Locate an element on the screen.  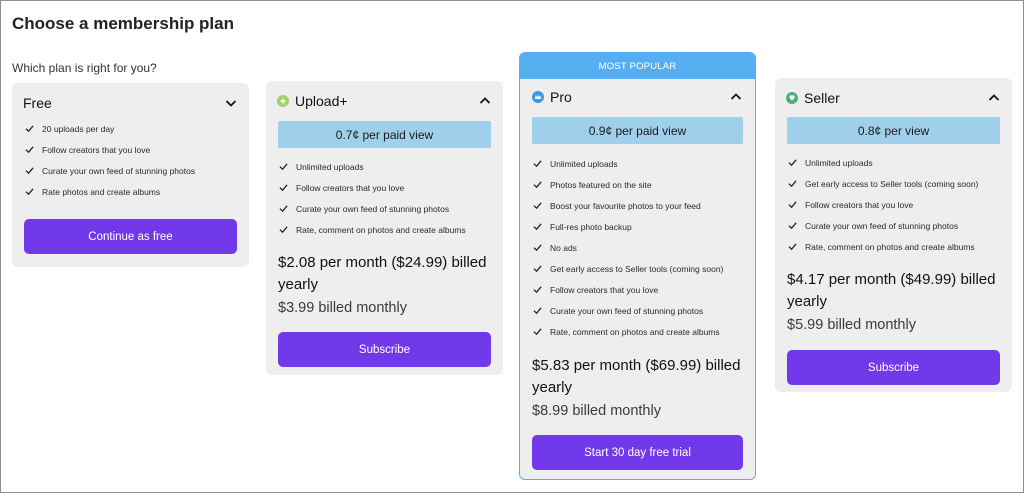
feature-text: Photos featured on the site is located at coordinates (601, 184).